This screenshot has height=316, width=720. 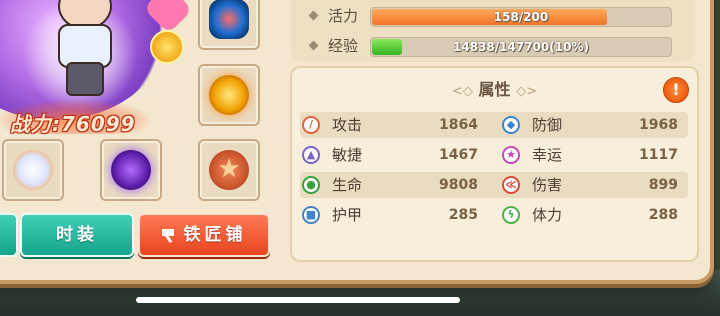 I want to click on ring-icon, so click(x=229, y=95).